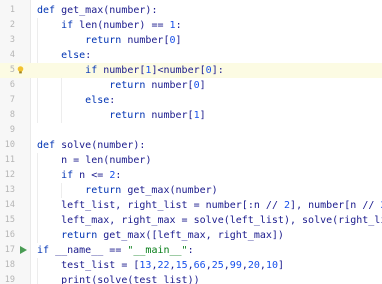  I want to click on code-text: return get_max(number), so click(127, 190).